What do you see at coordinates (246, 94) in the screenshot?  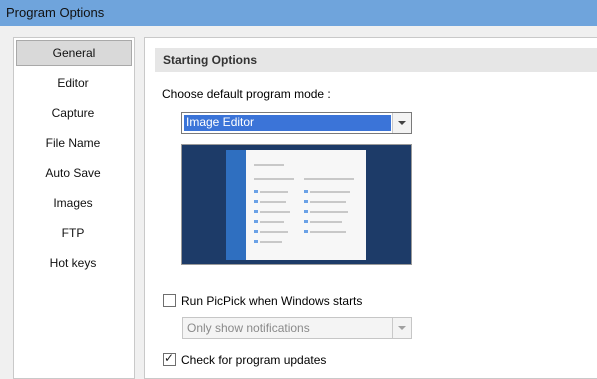 I see `mode-label: Choose default program mode :` at bounding box center [246, 94].